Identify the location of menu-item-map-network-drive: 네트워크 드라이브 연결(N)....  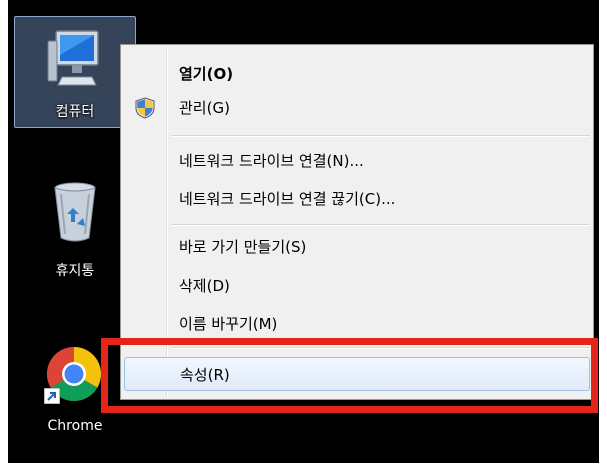
(357, 161).